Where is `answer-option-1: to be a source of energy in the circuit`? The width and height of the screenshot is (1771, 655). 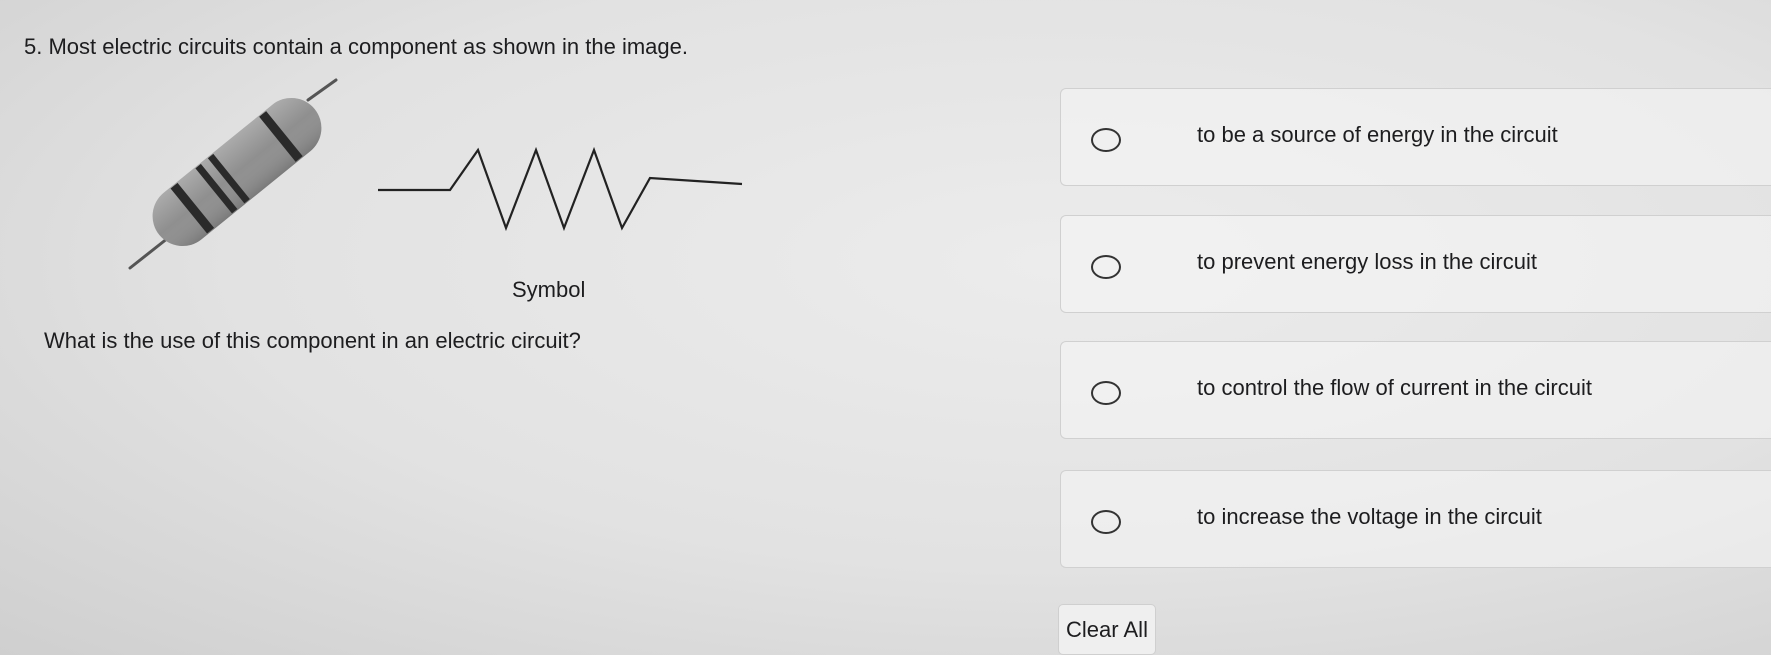
answer-option-1: to be a source of energy in the circuit is located at coordinates (1415, 137).